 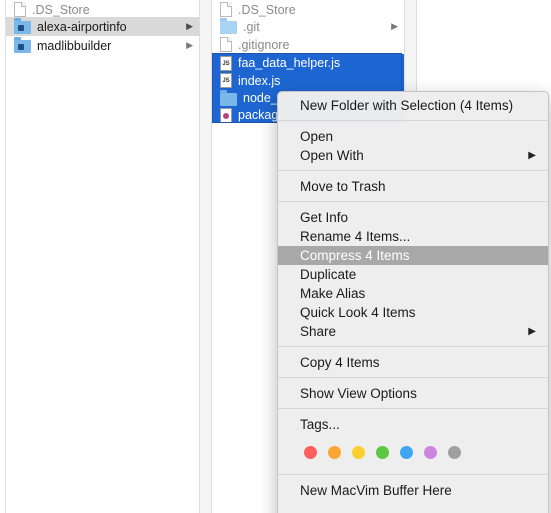 I want to click on tag-gray-dot, so click(x=454, y=452).